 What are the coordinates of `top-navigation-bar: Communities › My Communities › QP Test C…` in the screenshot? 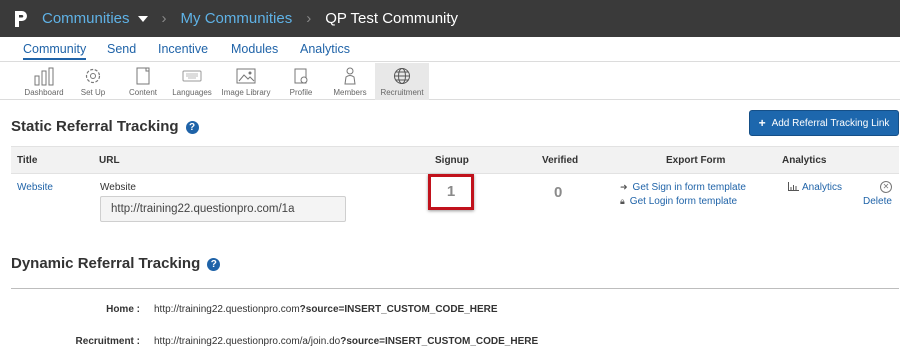 It's located at (450, 18).